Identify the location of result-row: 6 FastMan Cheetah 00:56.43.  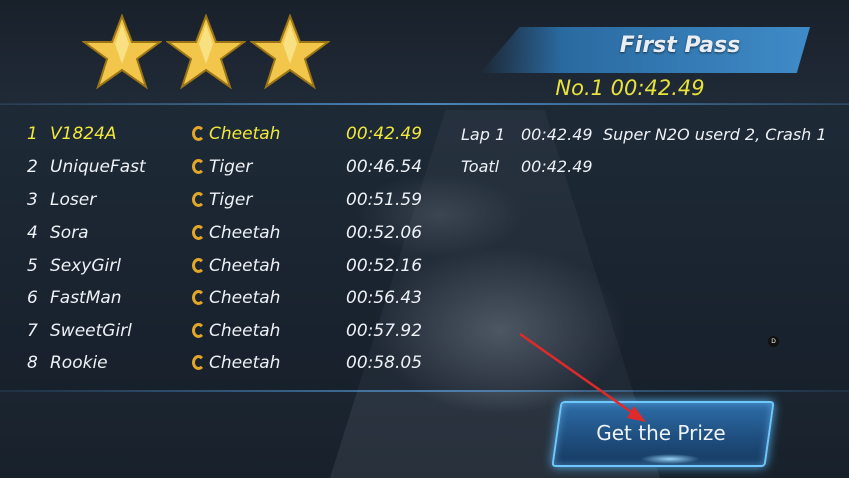
(230, 303).